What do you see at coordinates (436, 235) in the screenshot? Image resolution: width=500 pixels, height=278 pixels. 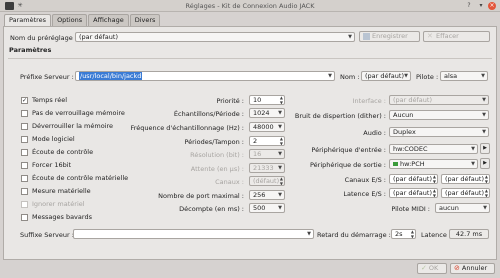 I see `latency-label: Latence :` at bounding box center [436, 235].